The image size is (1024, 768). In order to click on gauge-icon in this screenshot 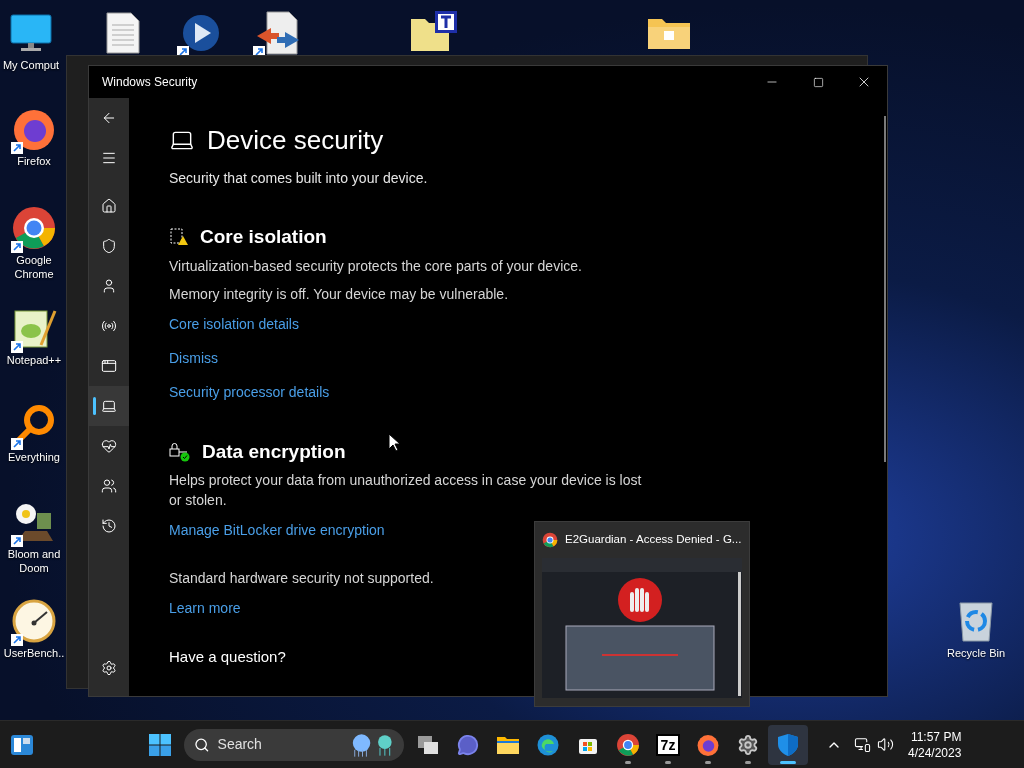, I will do `click(34, 621)`.